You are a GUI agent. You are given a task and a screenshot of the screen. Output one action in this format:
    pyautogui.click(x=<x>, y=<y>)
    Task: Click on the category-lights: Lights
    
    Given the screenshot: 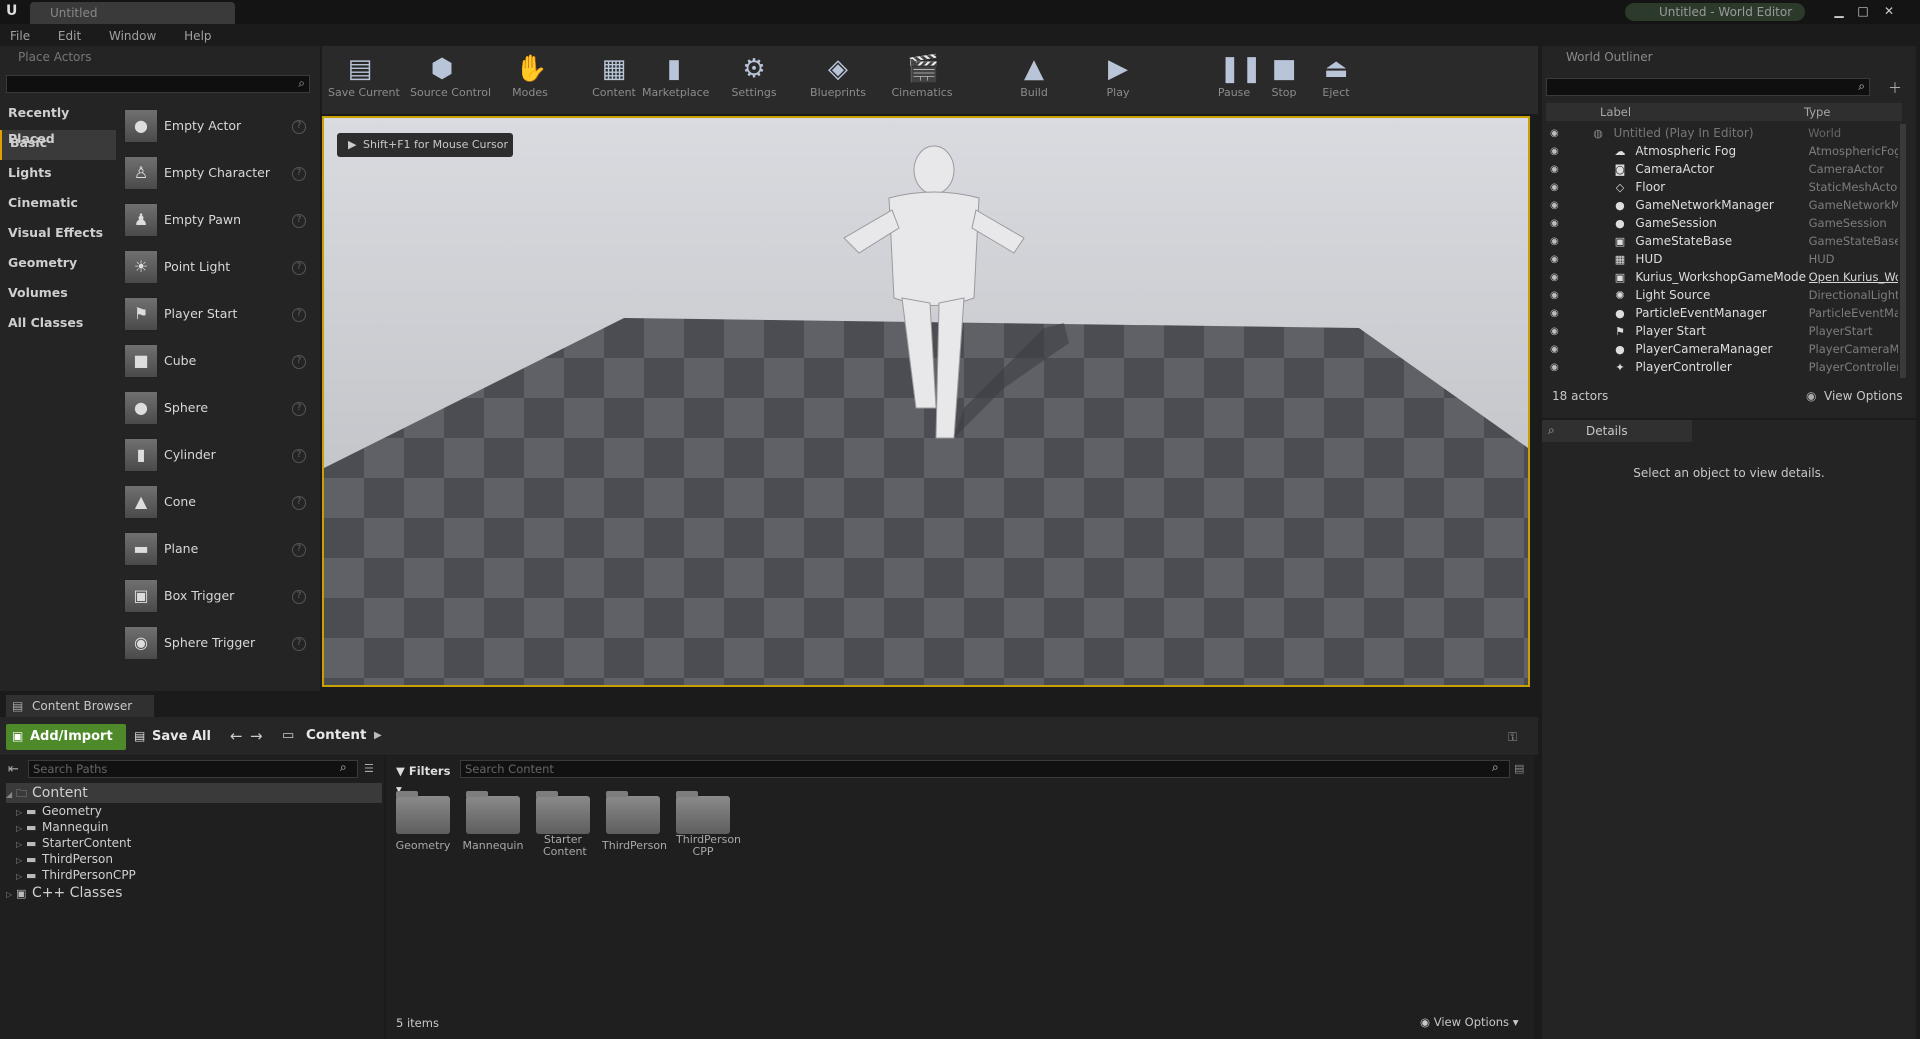 What is the action you would take?
    pyautogui.click(x=58, y=175)
    